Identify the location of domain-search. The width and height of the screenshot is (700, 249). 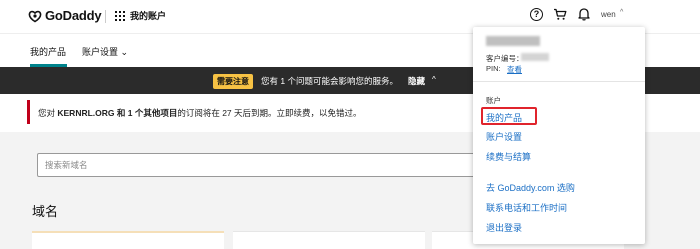
(275, 165).